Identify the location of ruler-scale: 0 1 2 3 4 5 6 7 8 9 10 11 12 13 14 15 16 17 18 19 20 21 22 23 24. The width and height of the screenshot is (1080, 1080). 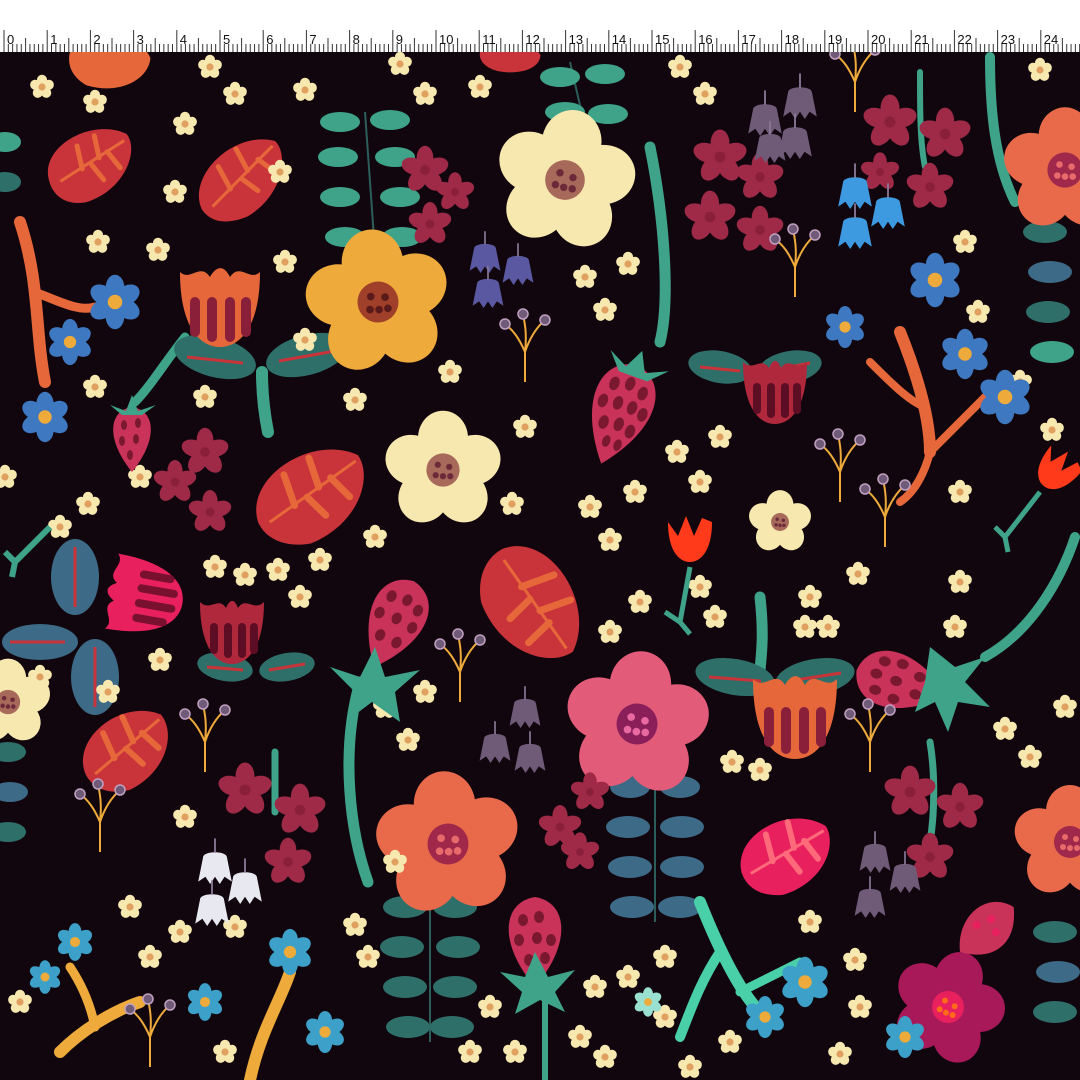
(541, 41).